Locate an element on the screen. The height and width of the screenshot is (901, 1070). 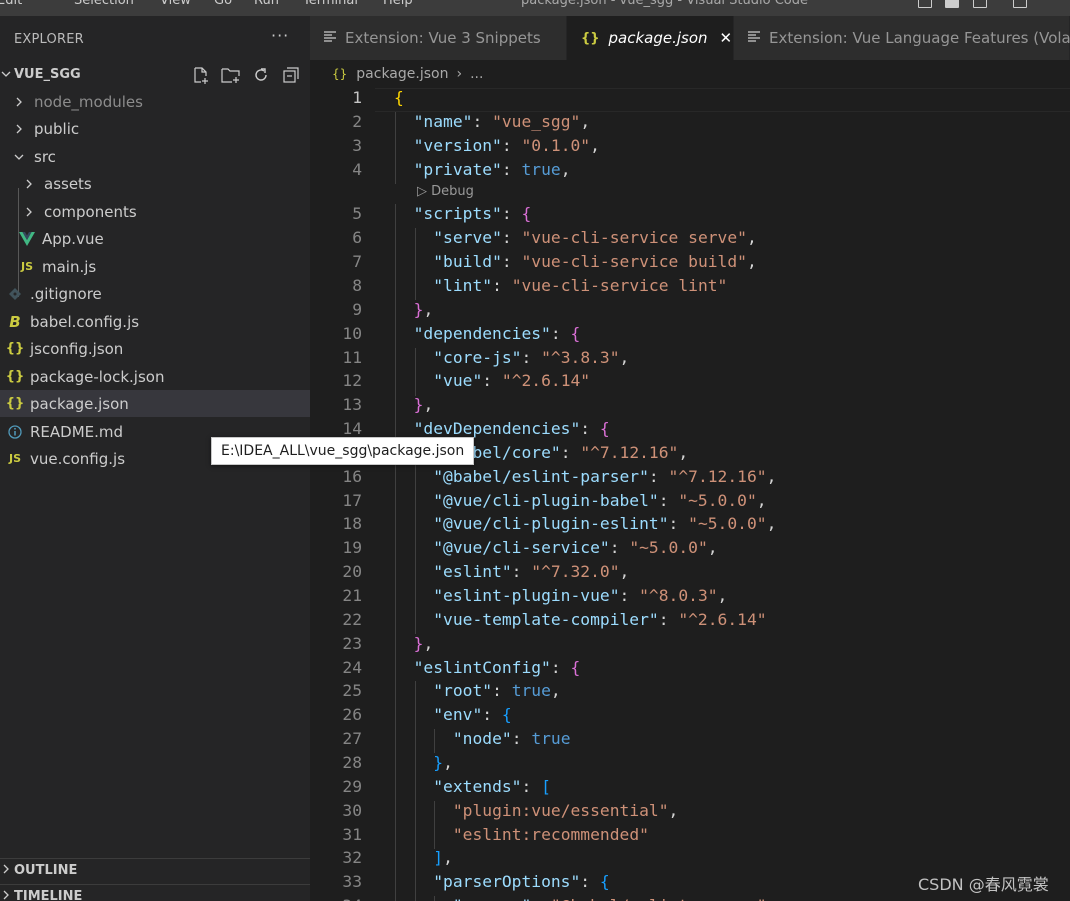
code-line: 13 }, is located at coordinates (690, 407).